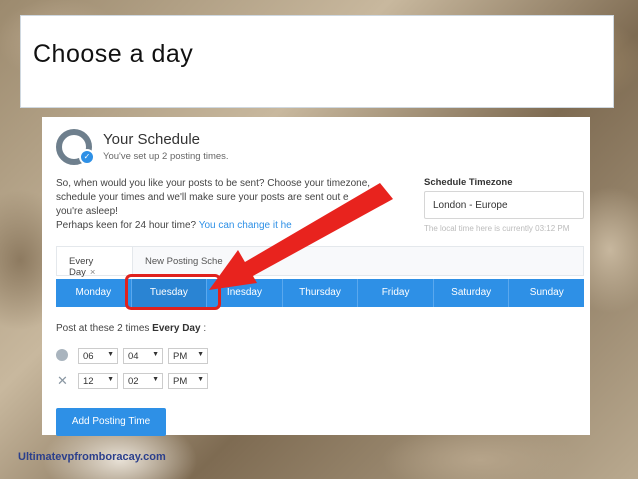  What do you see at coordinates (62, 355) in the screenshot?
I see `clock-icon` at bounding box center [62, 355].